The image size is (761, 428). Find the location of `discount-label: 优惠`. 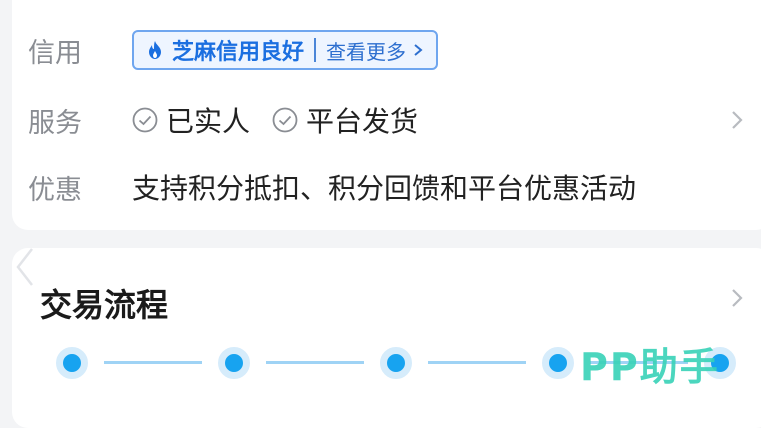

discount-label: 优惠 is located at coordinates (55, 190).